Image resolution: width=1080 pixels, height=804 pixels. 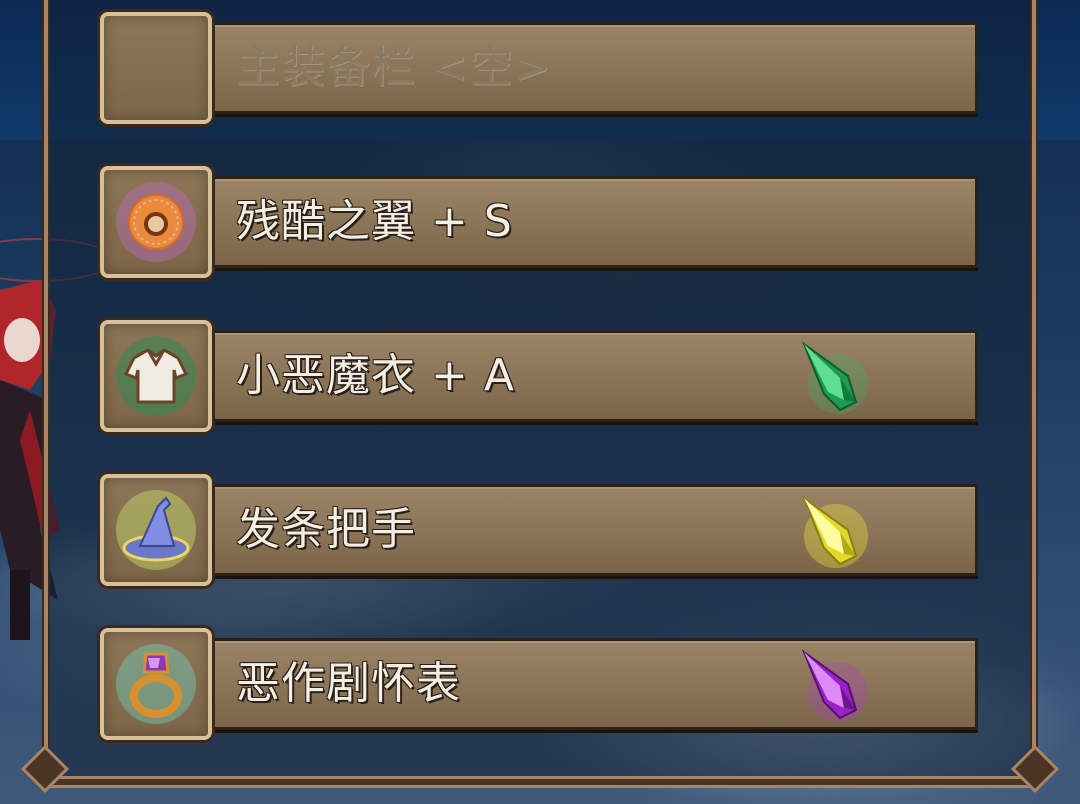 I want to click on slot-imp-robe: 小恶魔衣 + A, so click(x=542, y=378).